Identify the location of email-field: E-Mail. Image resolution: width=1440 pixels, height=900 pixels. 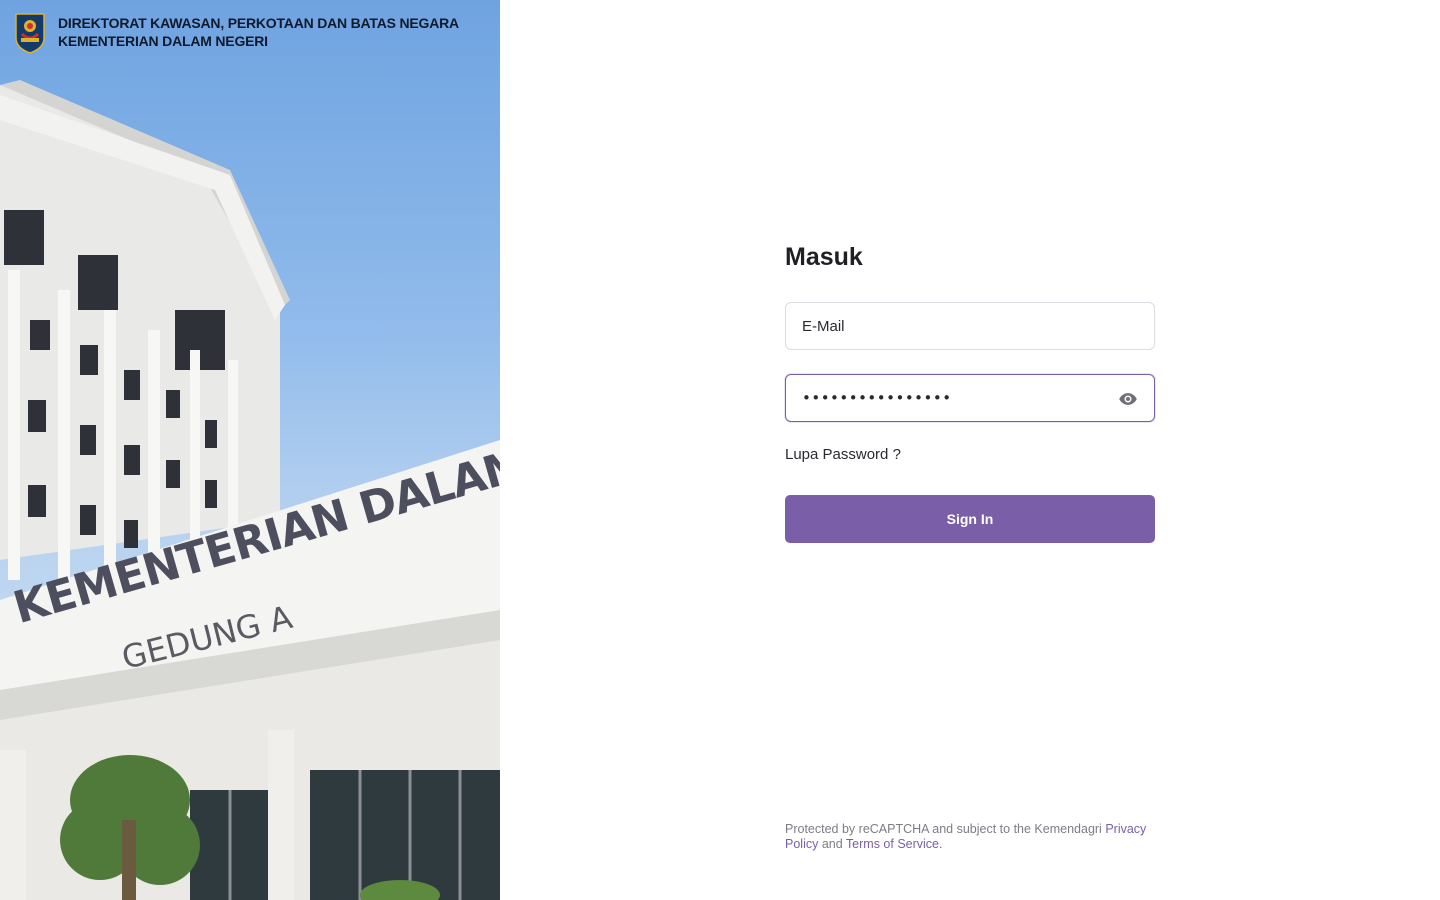
(970, 326).